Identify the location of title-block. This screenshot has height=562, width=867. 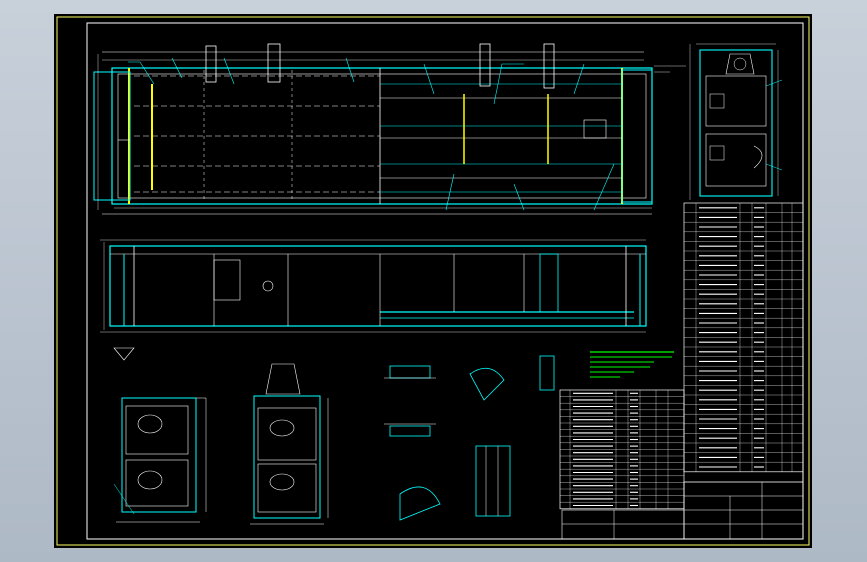
(682, 510).